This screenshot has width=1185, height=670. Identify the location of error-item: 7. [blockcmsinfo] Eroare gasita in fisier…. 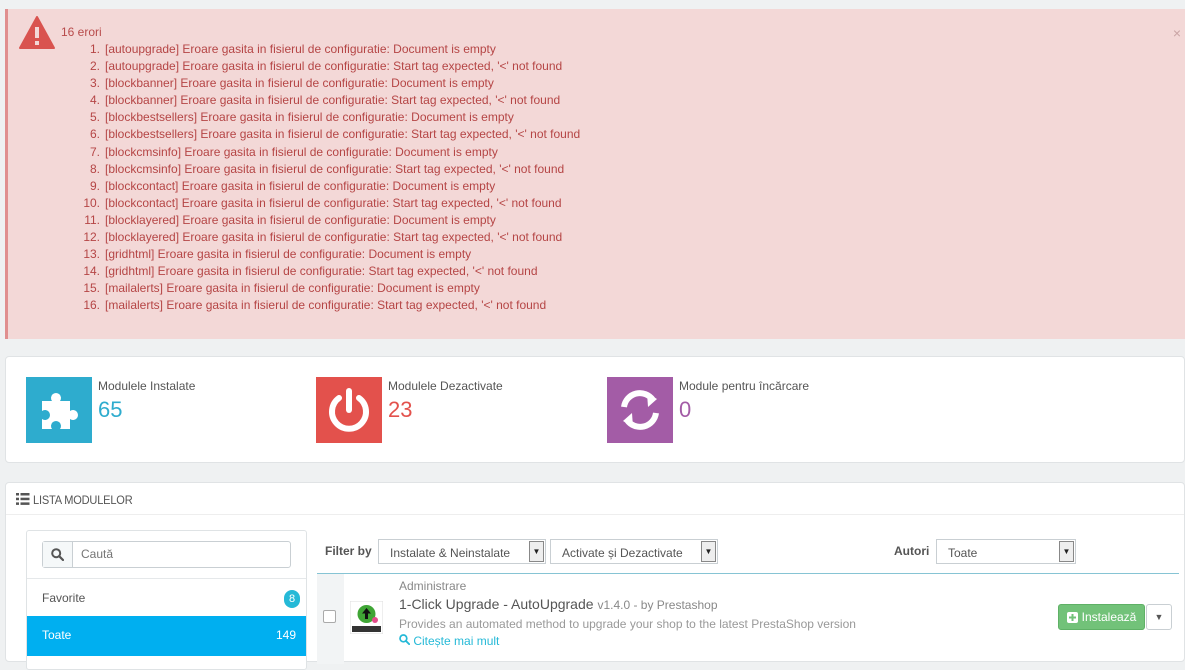
(329, 152).